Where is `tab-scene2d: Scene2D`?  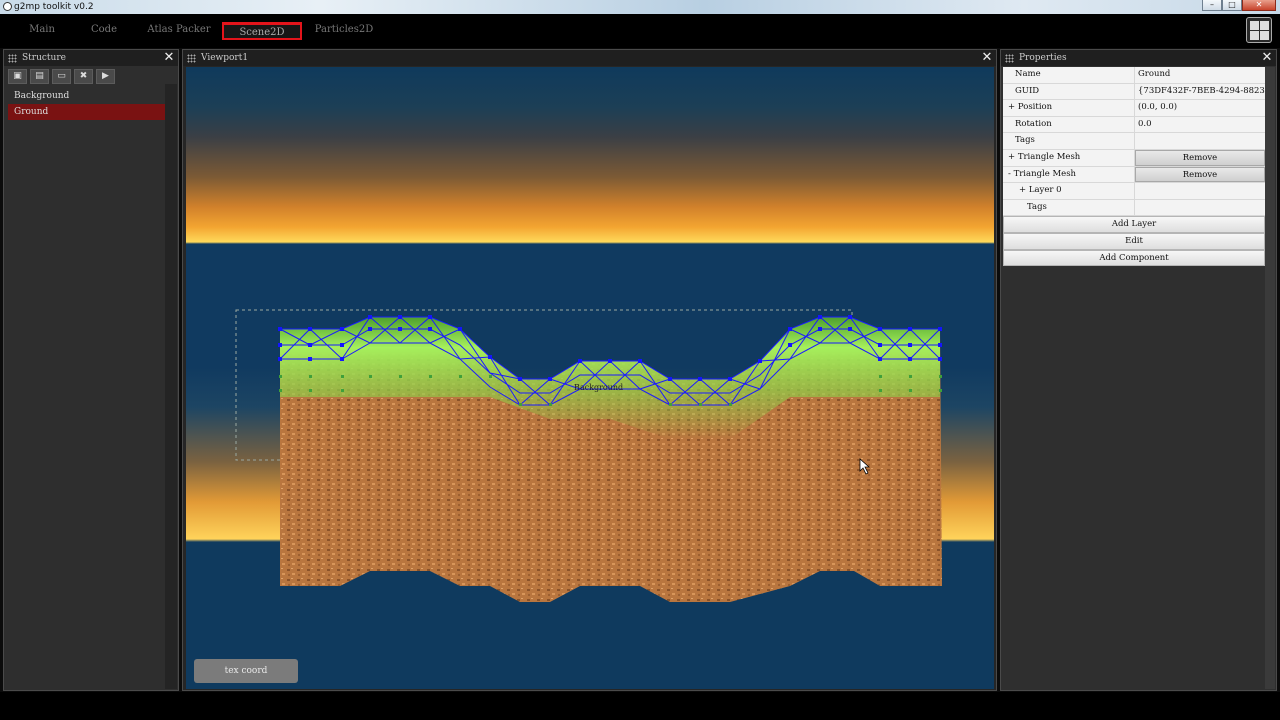
tab-scene2d: Scene2D is located at coordinates (262, 31).